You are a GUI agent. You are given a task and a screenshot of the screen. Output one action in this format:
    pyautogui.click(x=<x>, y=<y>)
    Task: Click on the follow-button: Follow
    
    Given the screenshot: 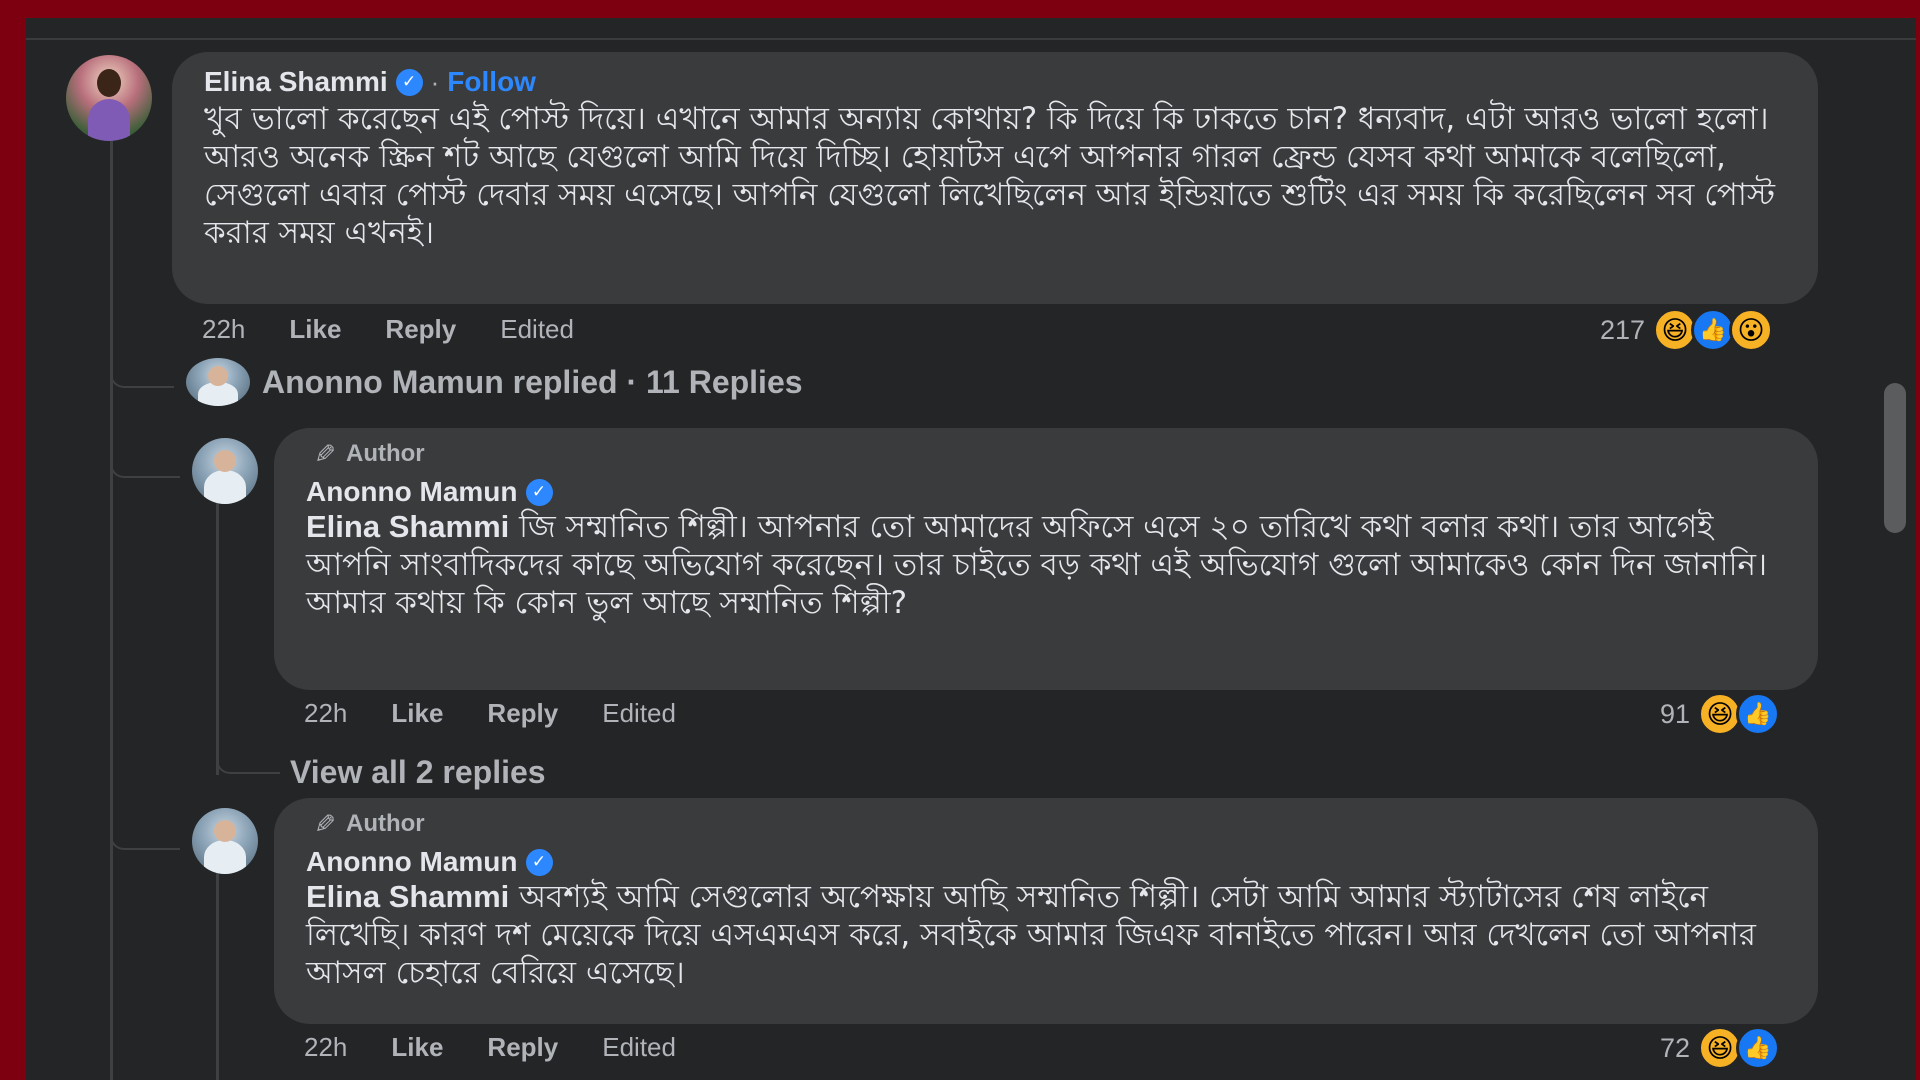 What is the action you would take?
    pyautogui.click(x=491, y=82)
    